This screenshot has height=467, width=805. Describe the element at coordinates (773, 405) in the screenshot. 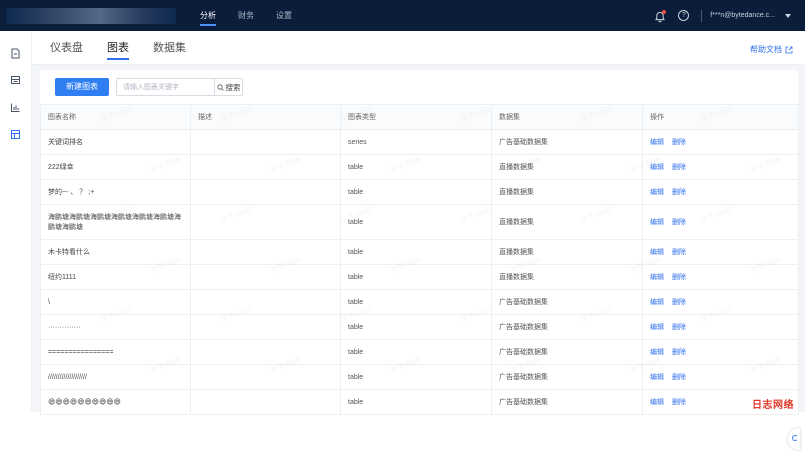

I see `corner-logo: 日志网络` at that location.